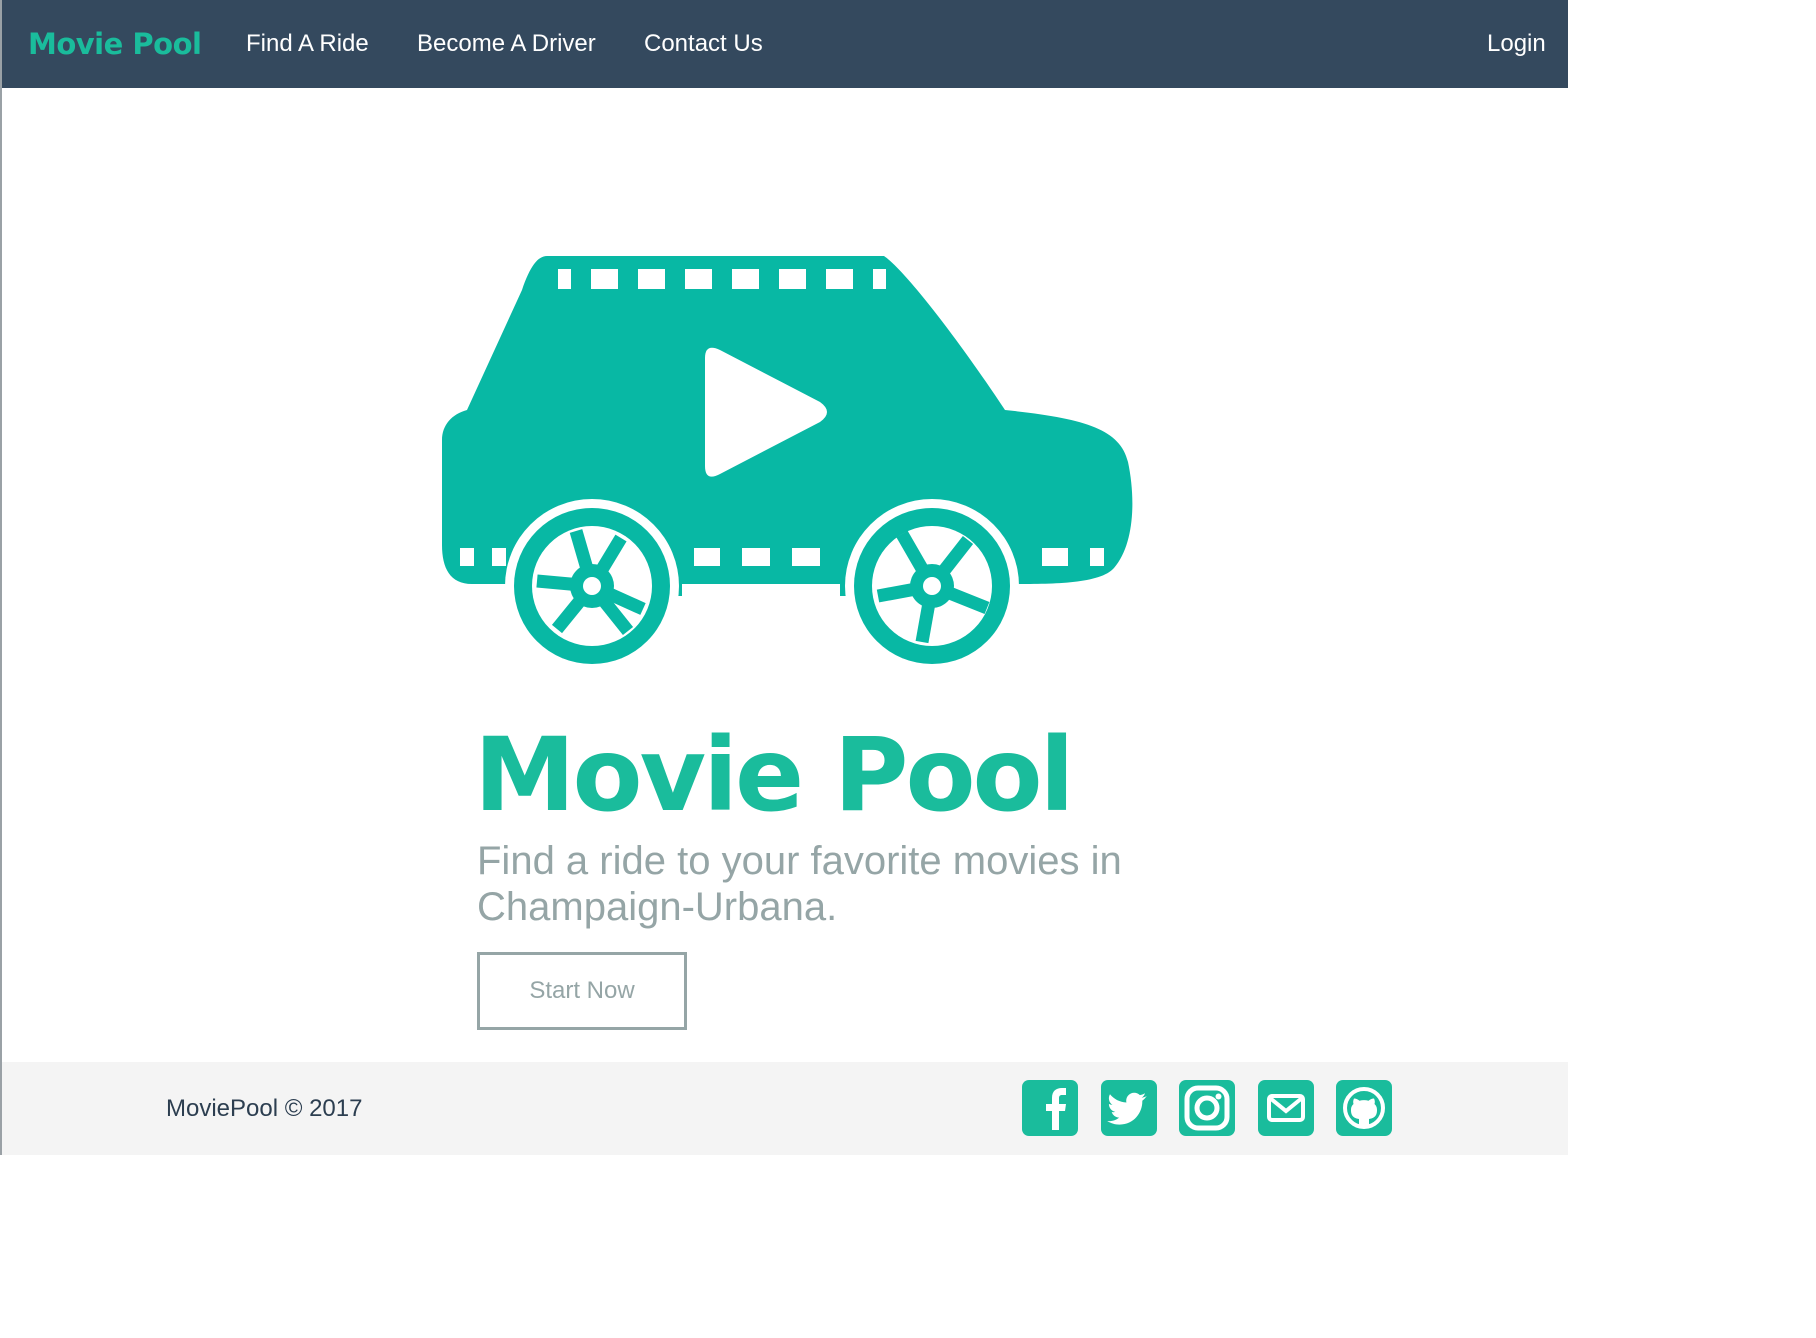 This screenshot has width=1816, height=1338. What do you see at coordinates (264, 1108) in the screenshot?
I see `copyright-text: MoviePool © 2017` at bounding box center [264, 1108].